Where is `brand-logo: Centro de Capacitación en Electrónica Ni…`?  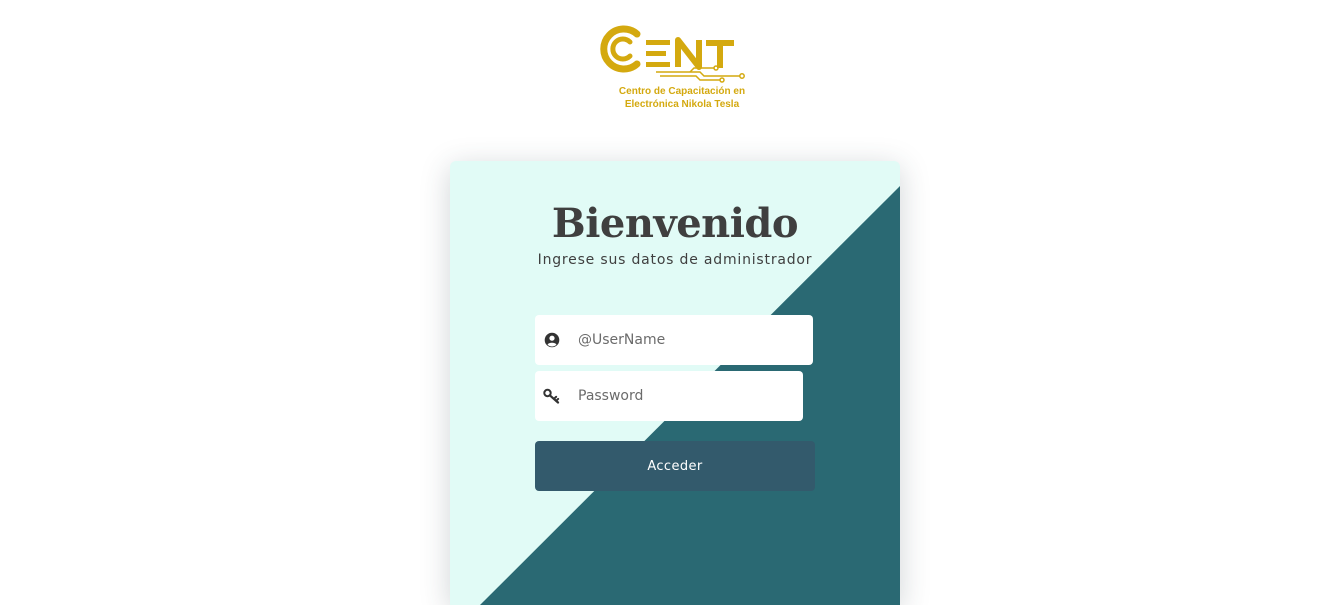 brand-logo: Centro de Capacitación en Electrónica Ni… is located at coordinates (682, 69).